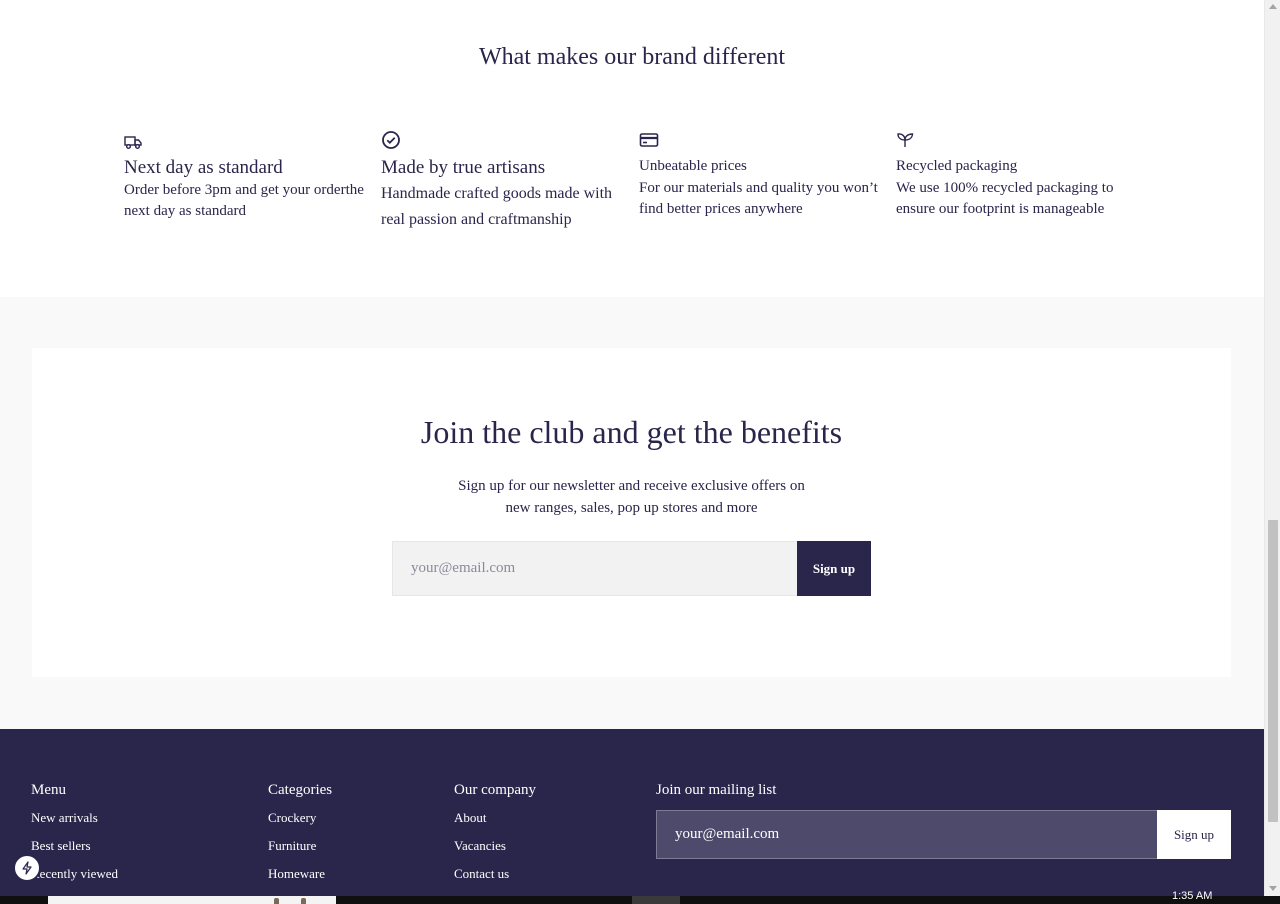 This screenshot has height=904, width=1280. I want to click on footer-link-about: About, so click(495, 818).